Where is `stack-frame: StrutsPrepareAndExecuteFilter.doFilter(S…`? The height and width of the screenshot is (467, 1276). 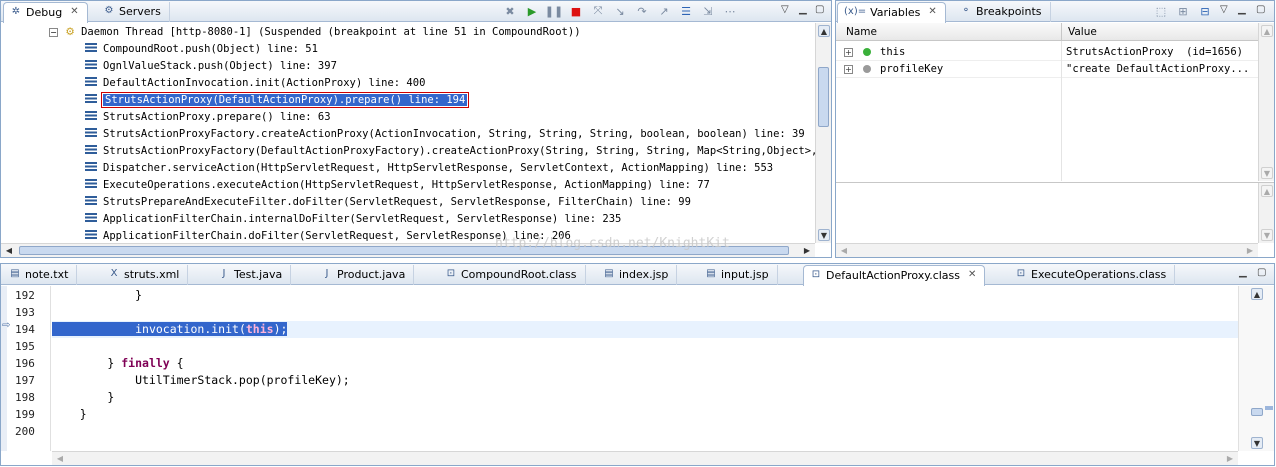 stack-frame: StrutsPrepareAndExecuteFilter.doFilter(S… is located at coordinates (388, 202).